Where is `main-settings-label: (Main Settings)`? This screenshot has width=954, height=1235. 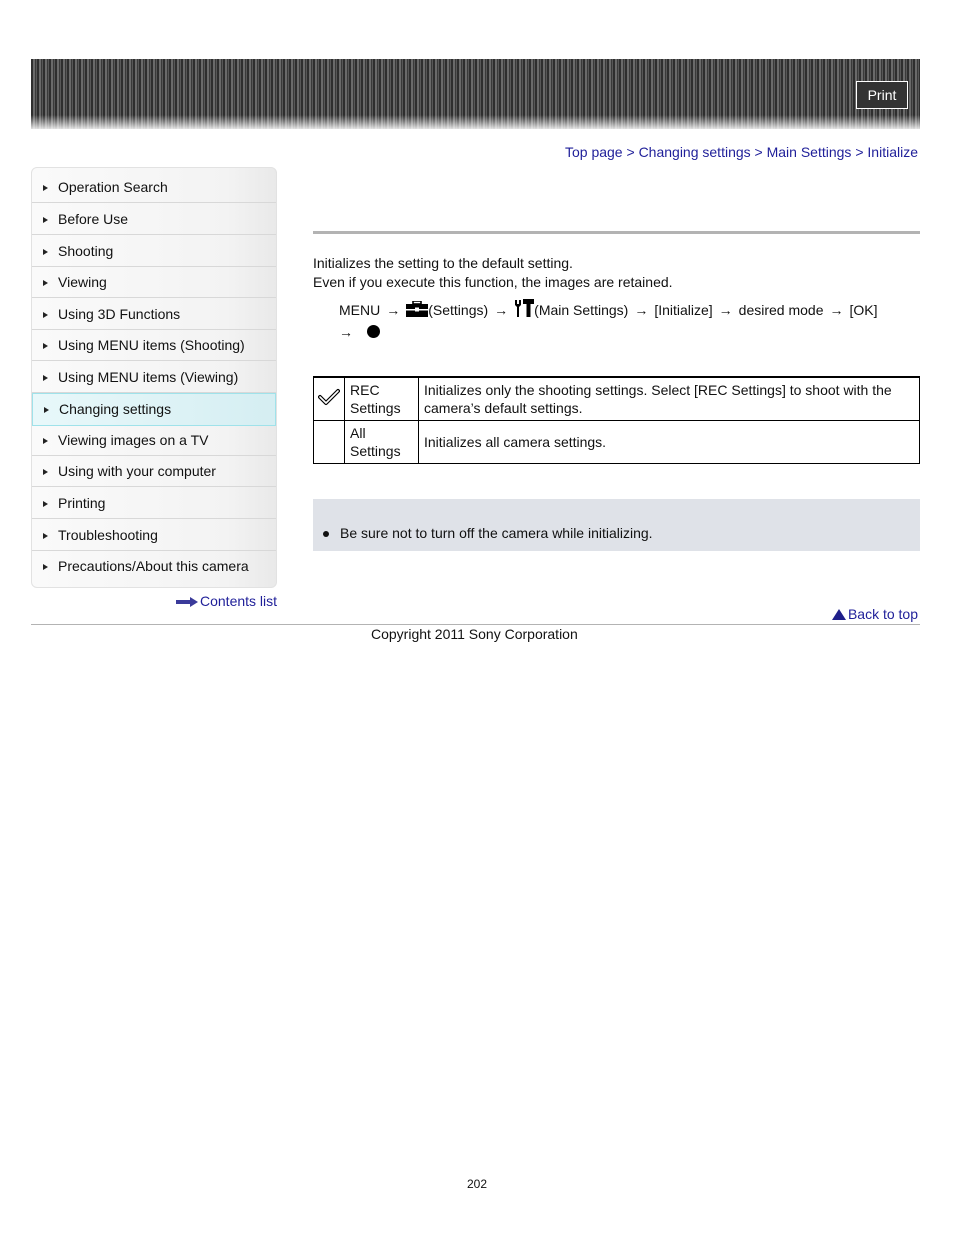 main-settings-label: (Main Settings) is located at coordinates (581, 310).